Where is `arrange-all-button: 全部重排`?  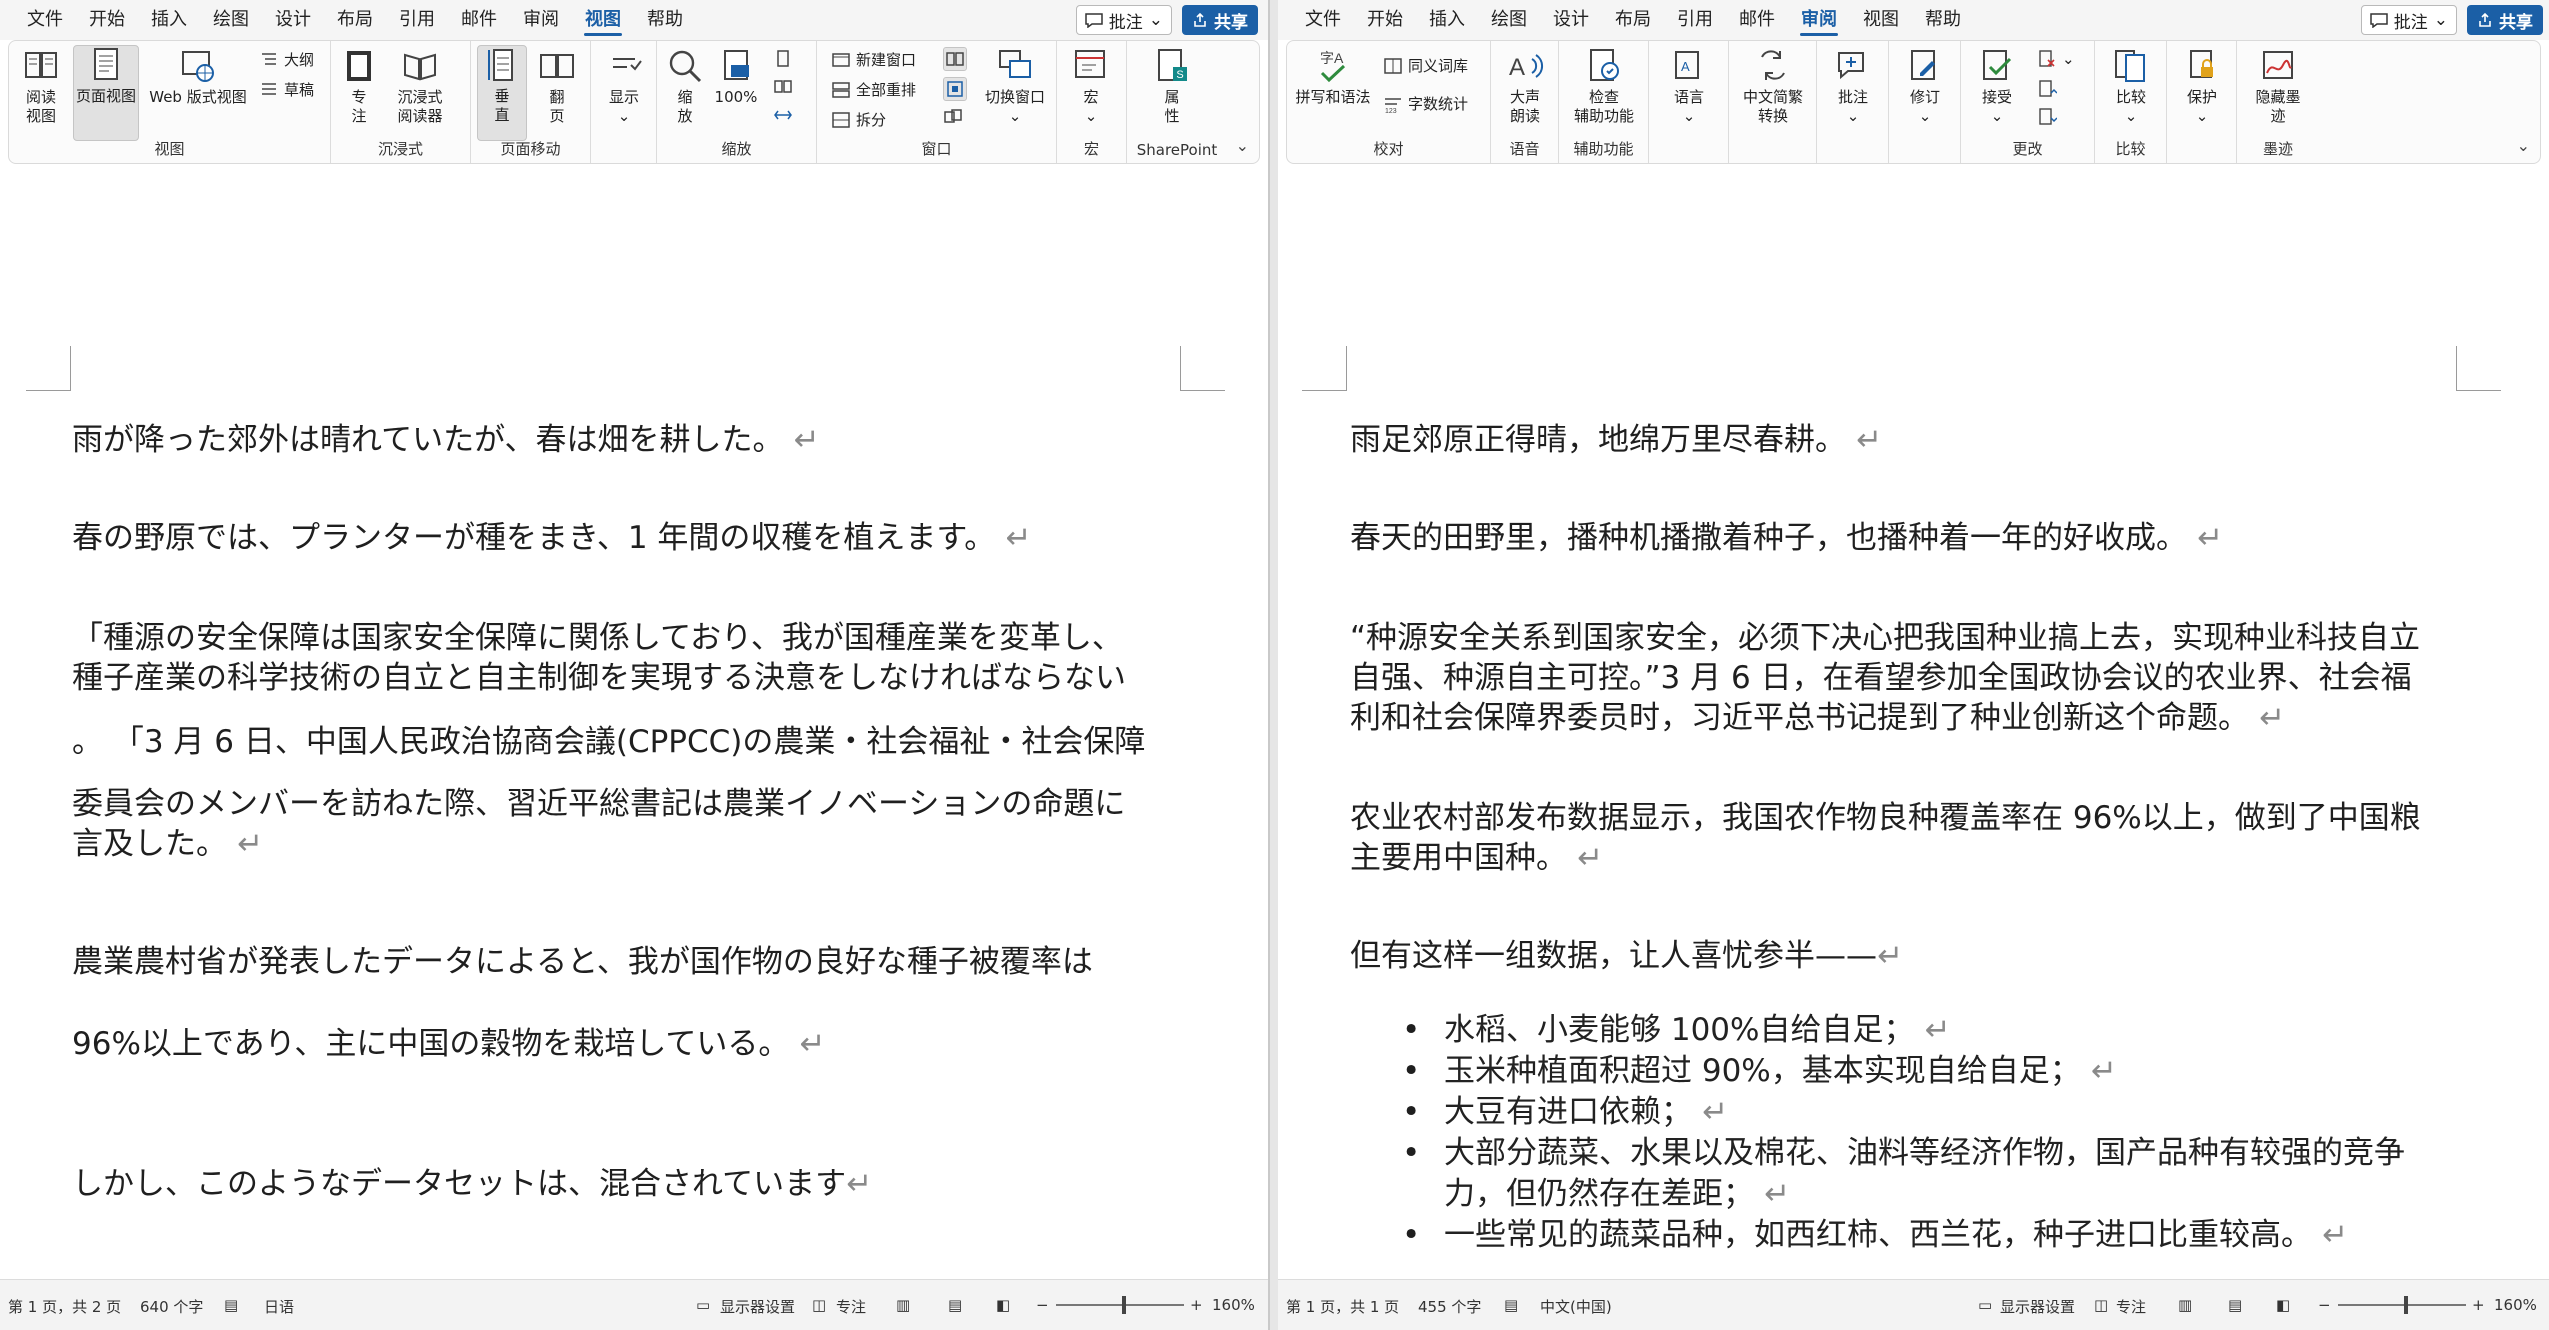 arrange-all-button: 全部重排 is located at coordinates (873, 89).